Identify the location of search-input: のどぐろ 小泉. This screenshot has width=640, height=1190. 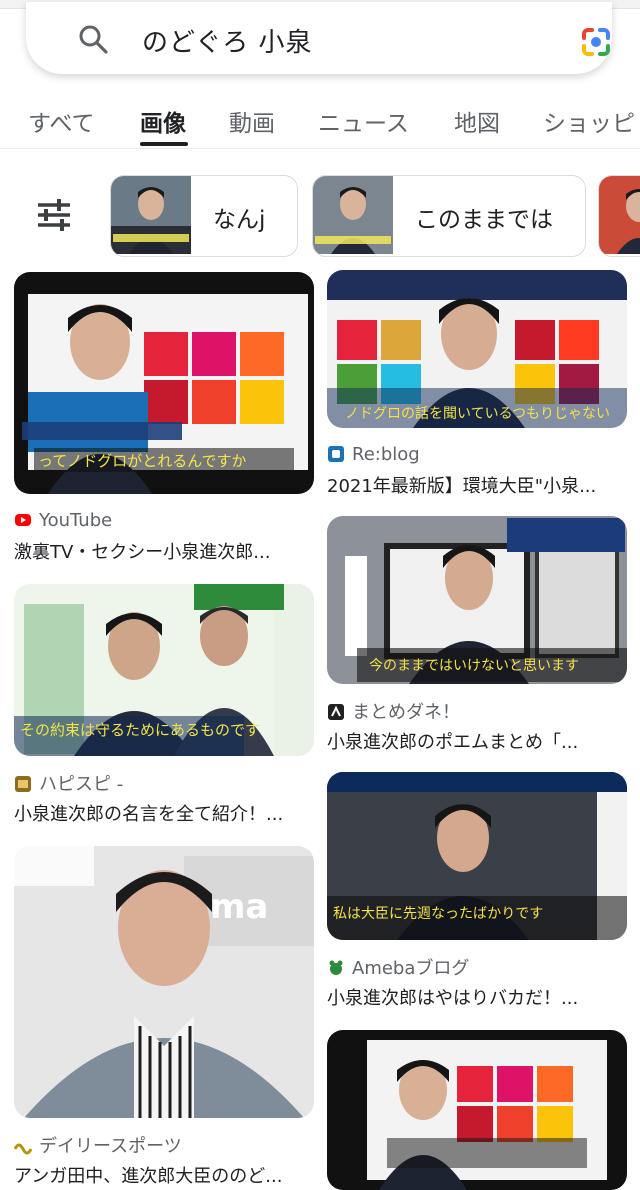
(227, 40).